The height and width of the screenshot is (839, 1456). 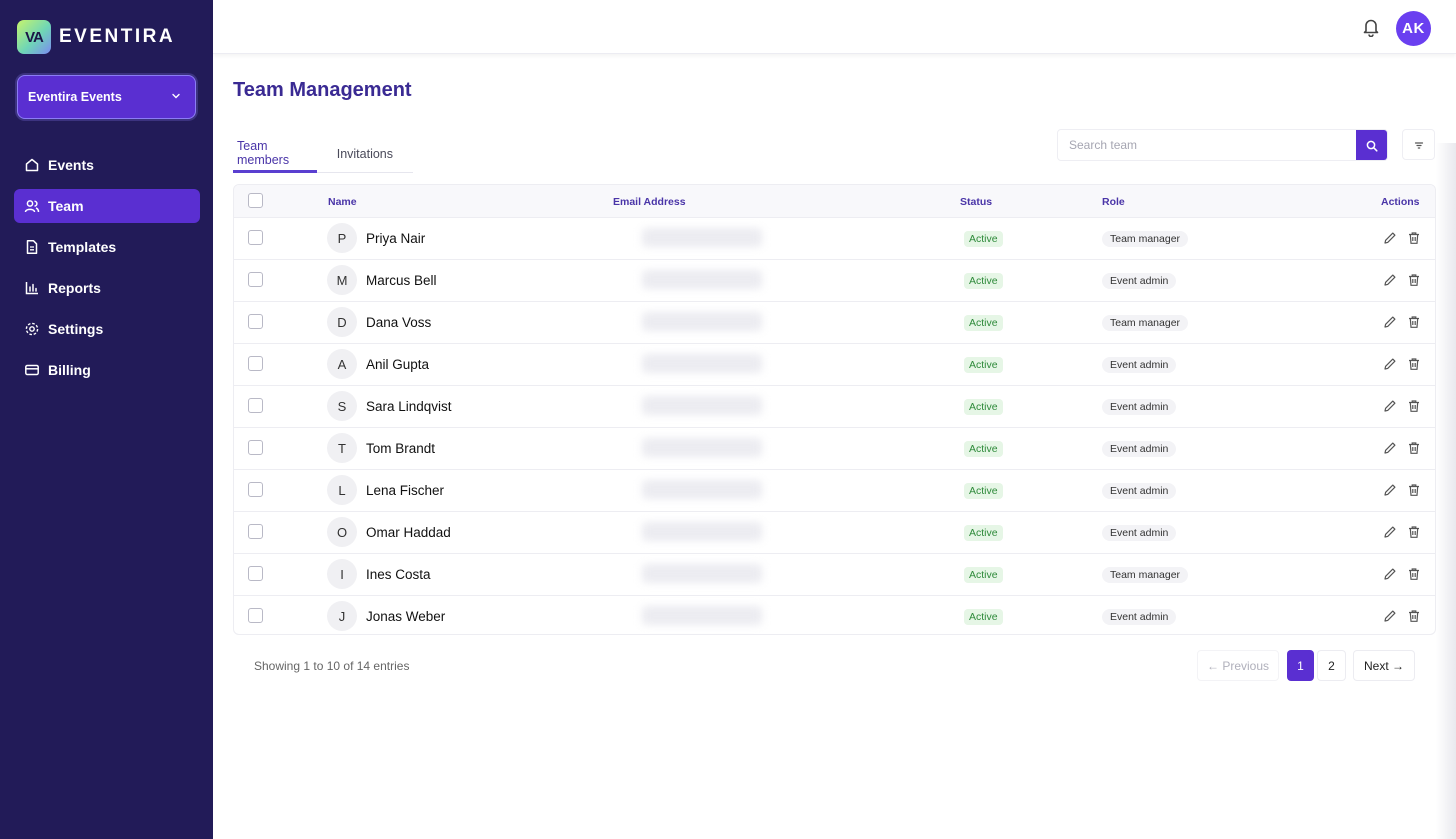 I want to click on sidebar-item-billing: Billing, so click(x=107, y=370).